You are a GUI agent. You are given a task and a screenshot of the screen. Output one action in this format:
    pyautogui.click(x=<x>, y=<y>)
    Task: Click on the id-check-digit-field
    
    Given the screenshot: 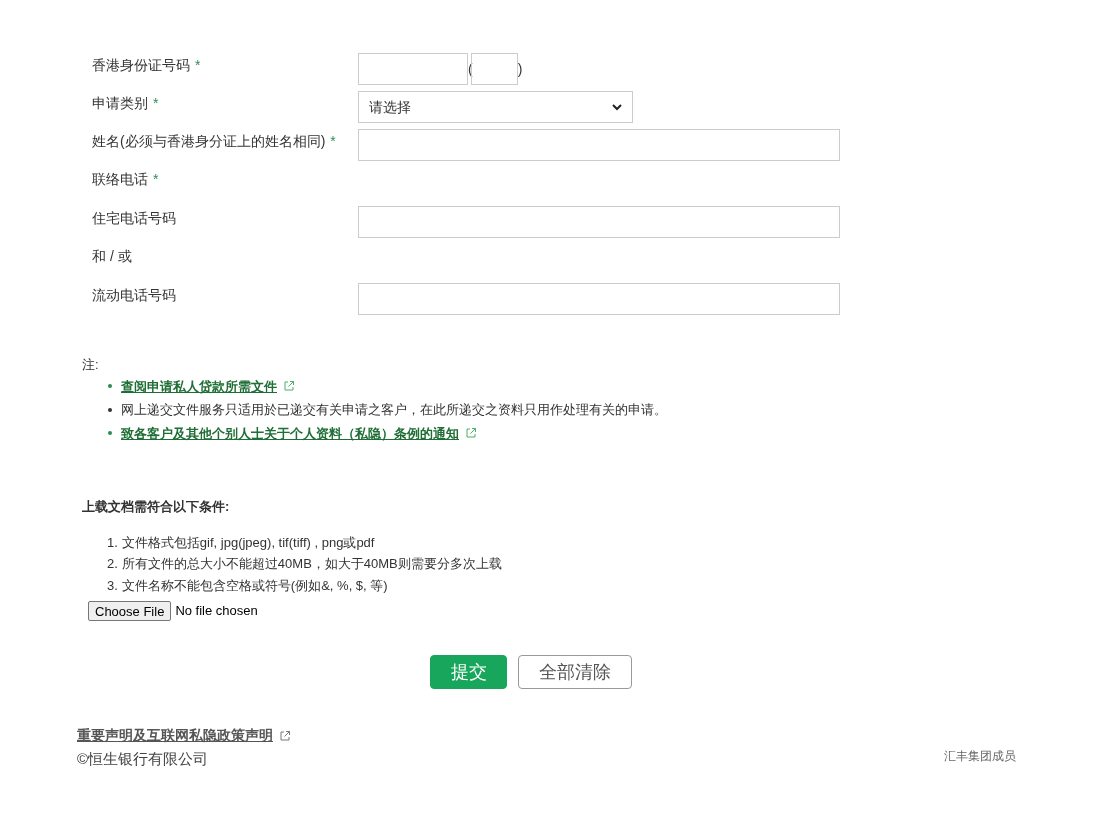 What is the action you would take?
    pyautogui.click(x=494, y=69)
    